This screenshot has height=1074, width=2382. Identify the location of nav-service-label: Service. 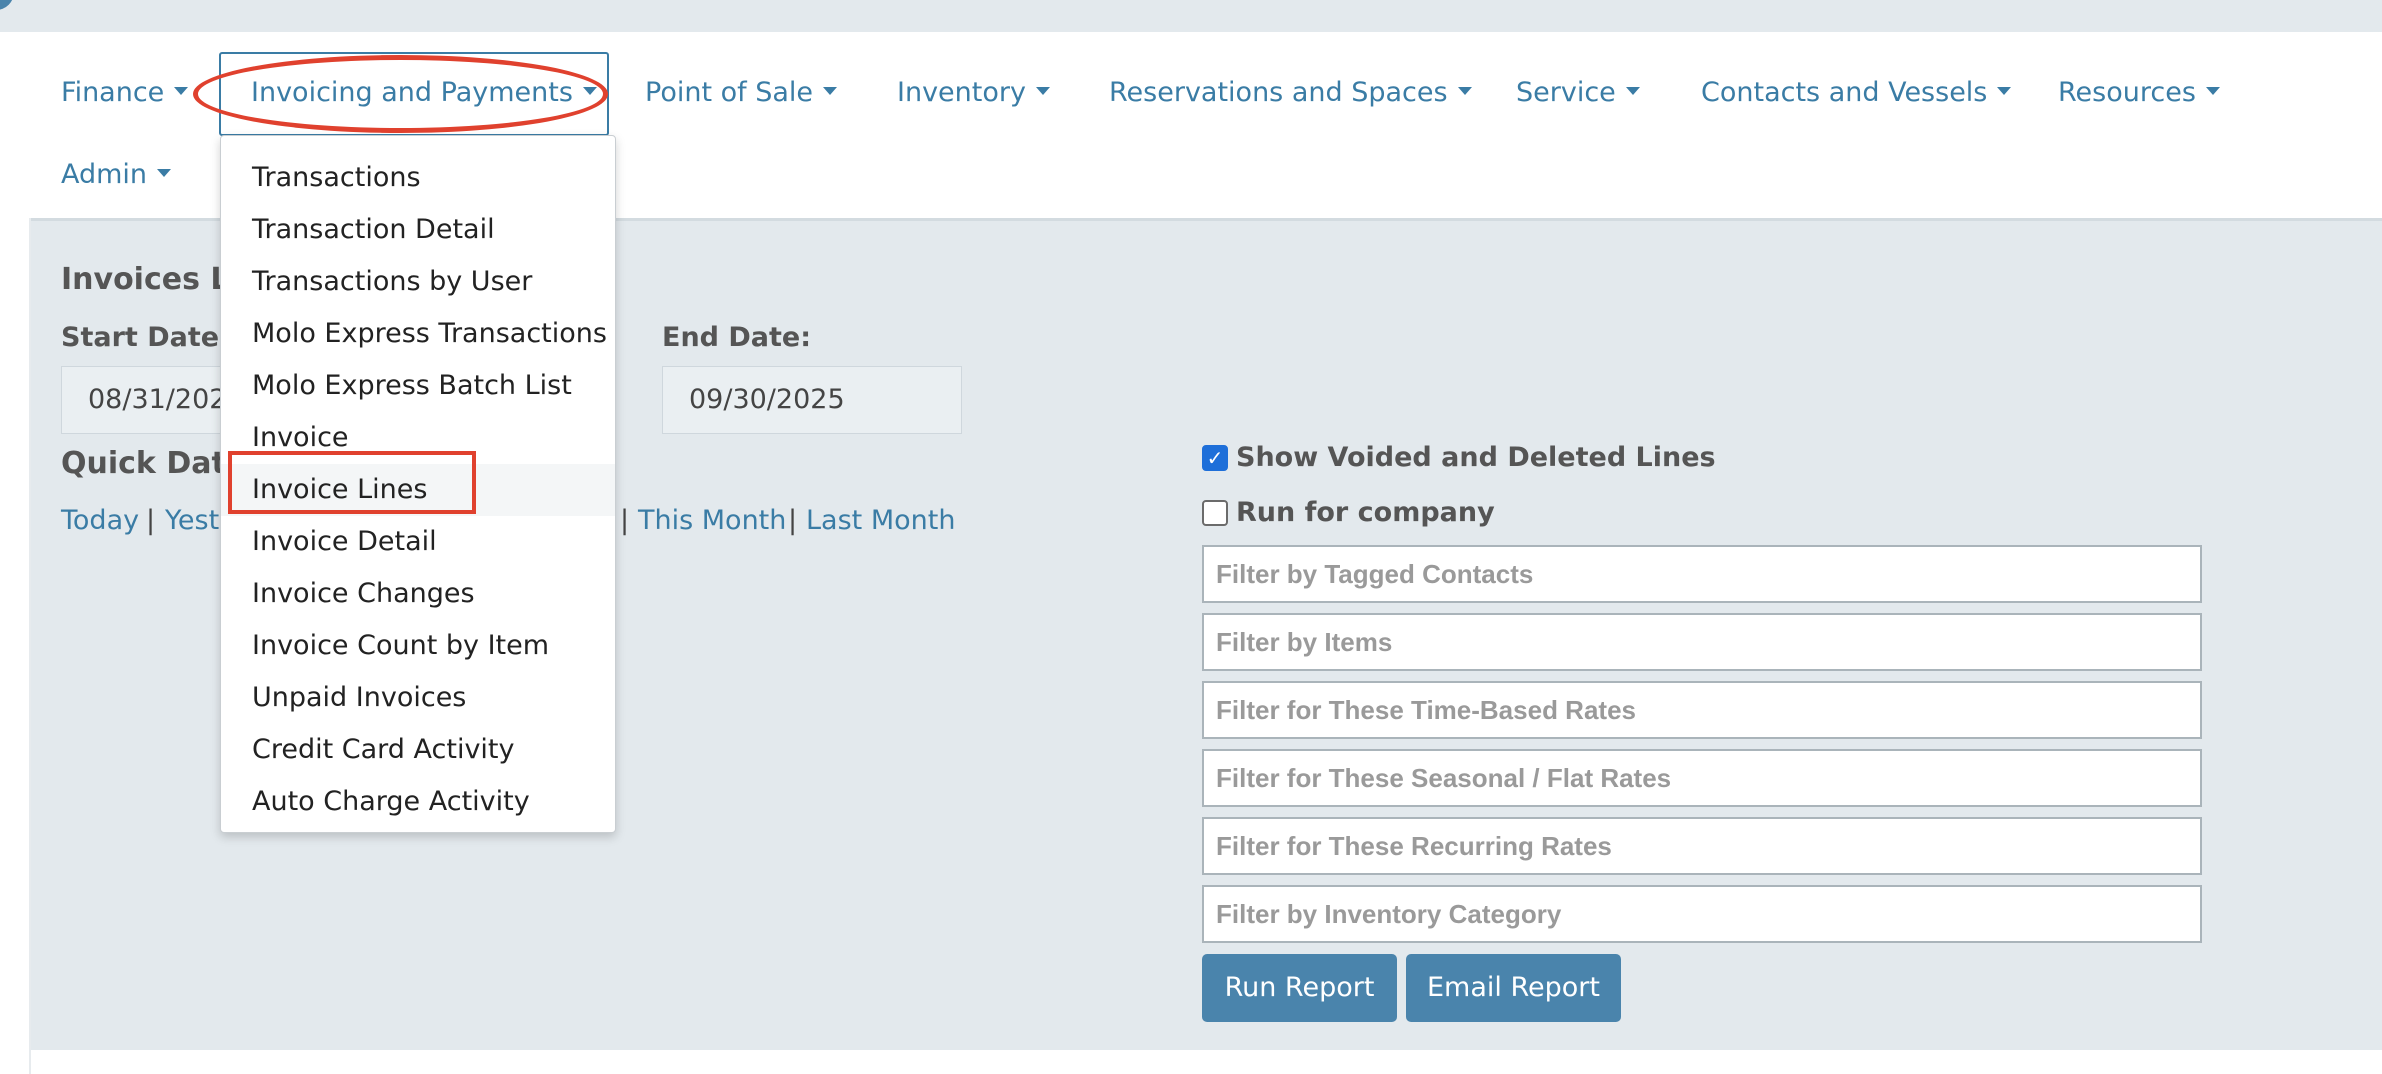
(1566, 92).